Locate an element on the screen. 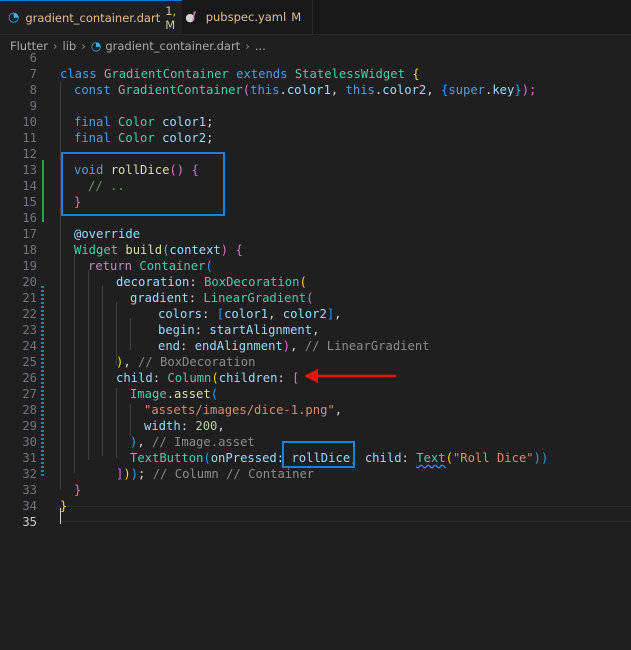 Image resolution: width=631 pixels, height=650 pixels. code-line-10: final Color color1; is located at coordinates (144, 122).